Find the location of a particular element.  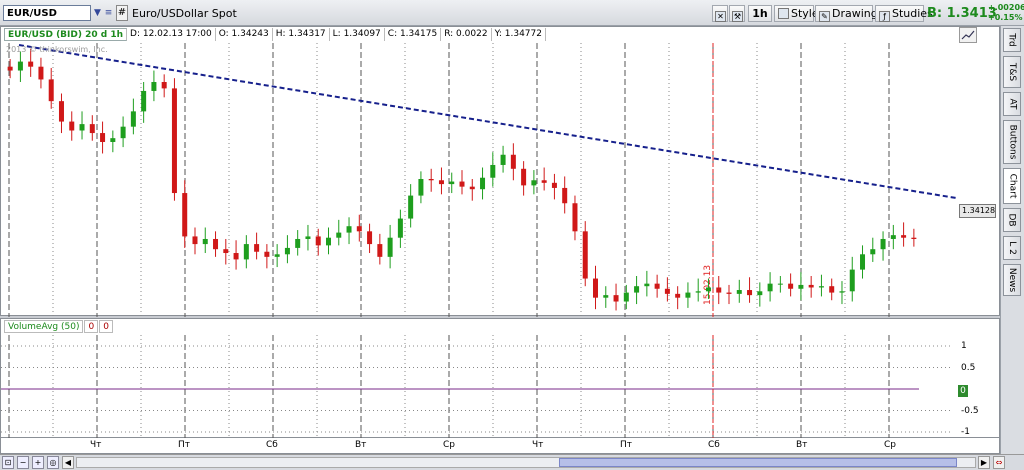

change-absolute: +.00206 is located at coordinates (1006, 7).